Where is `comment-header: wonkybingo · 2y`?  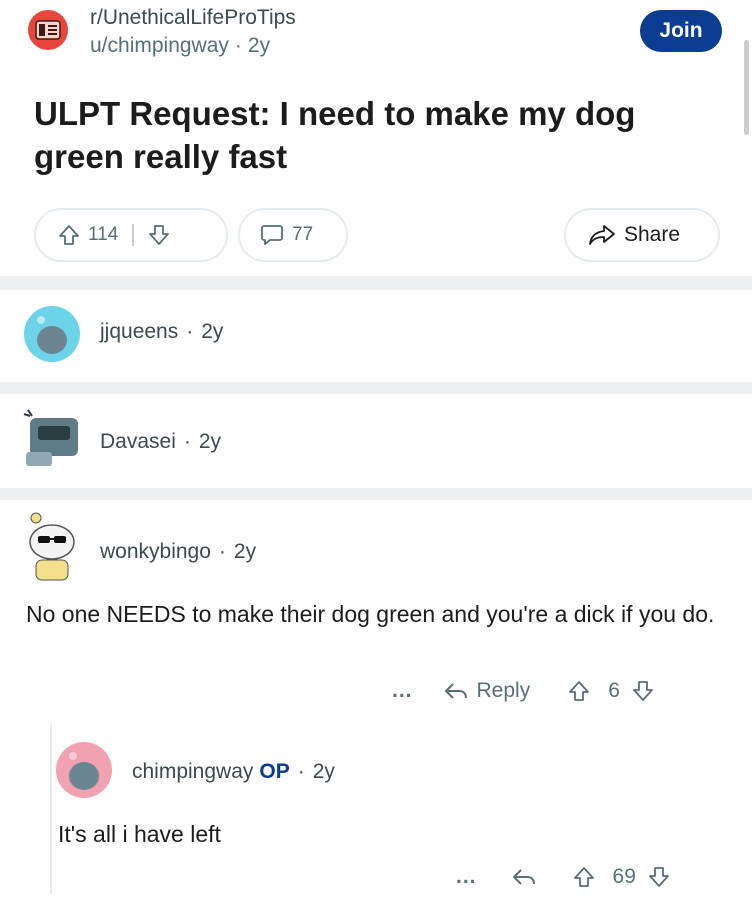
comment-header: wonkybingo · 2y is located at coordinates (178, 552).